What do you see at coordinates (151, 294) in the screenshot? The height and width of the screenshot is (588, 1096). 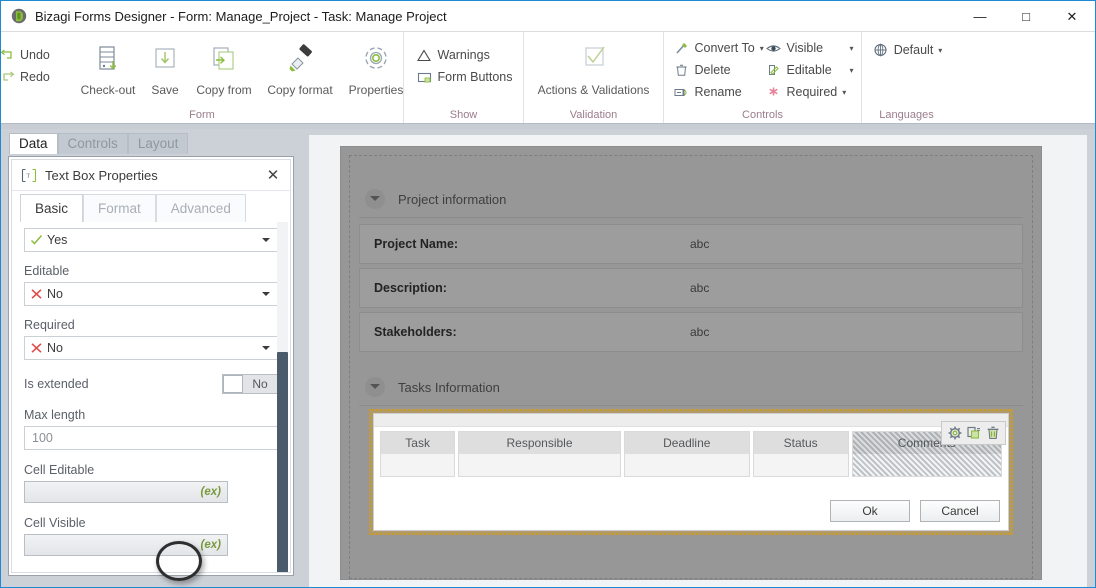 I see `editable-combo: No` at bounding box center [151, 294].